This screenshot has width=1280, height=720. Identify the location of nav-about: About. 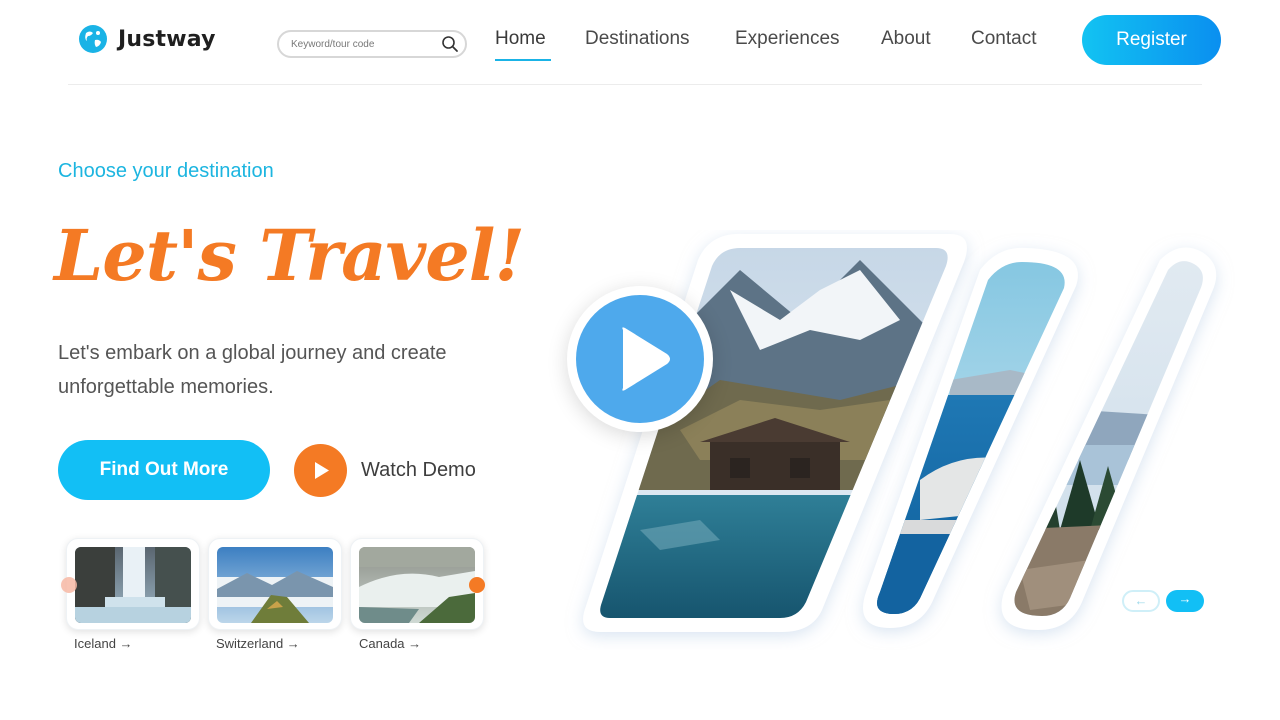
(906, 39).